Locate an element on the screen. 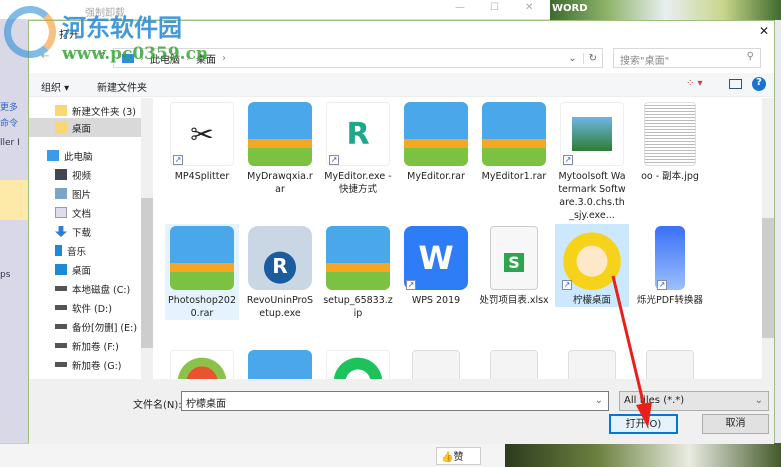 The height and width of the screenshot is (467, 781). watermark-brand: 河东软件园 is located at coordinates (122, 27).